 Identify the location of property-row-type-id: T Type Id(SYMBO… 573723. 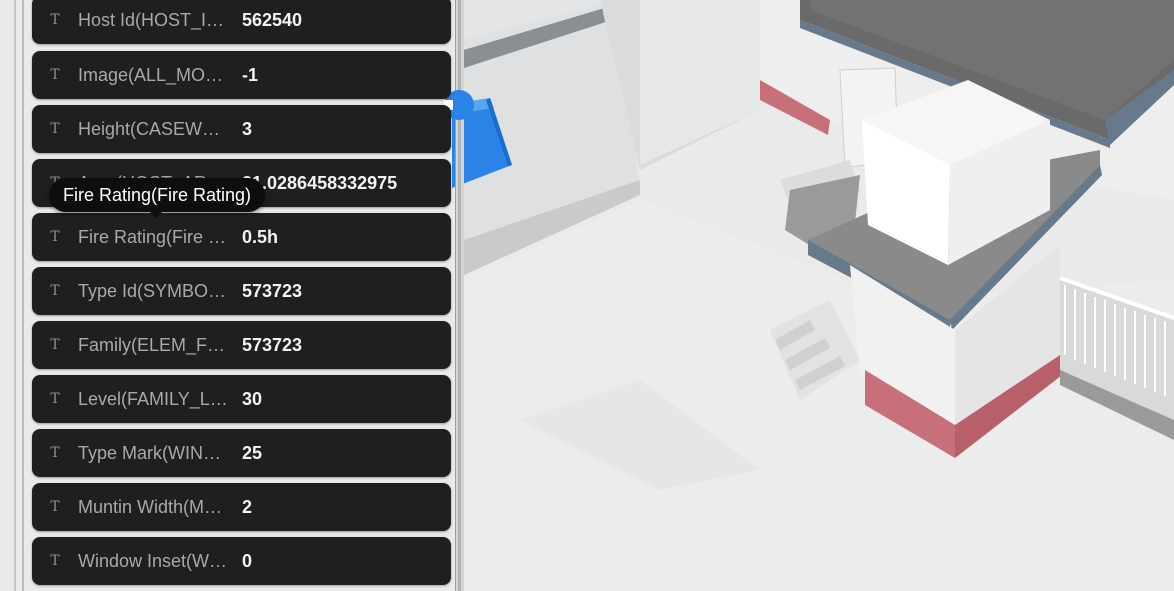
(241, 291).